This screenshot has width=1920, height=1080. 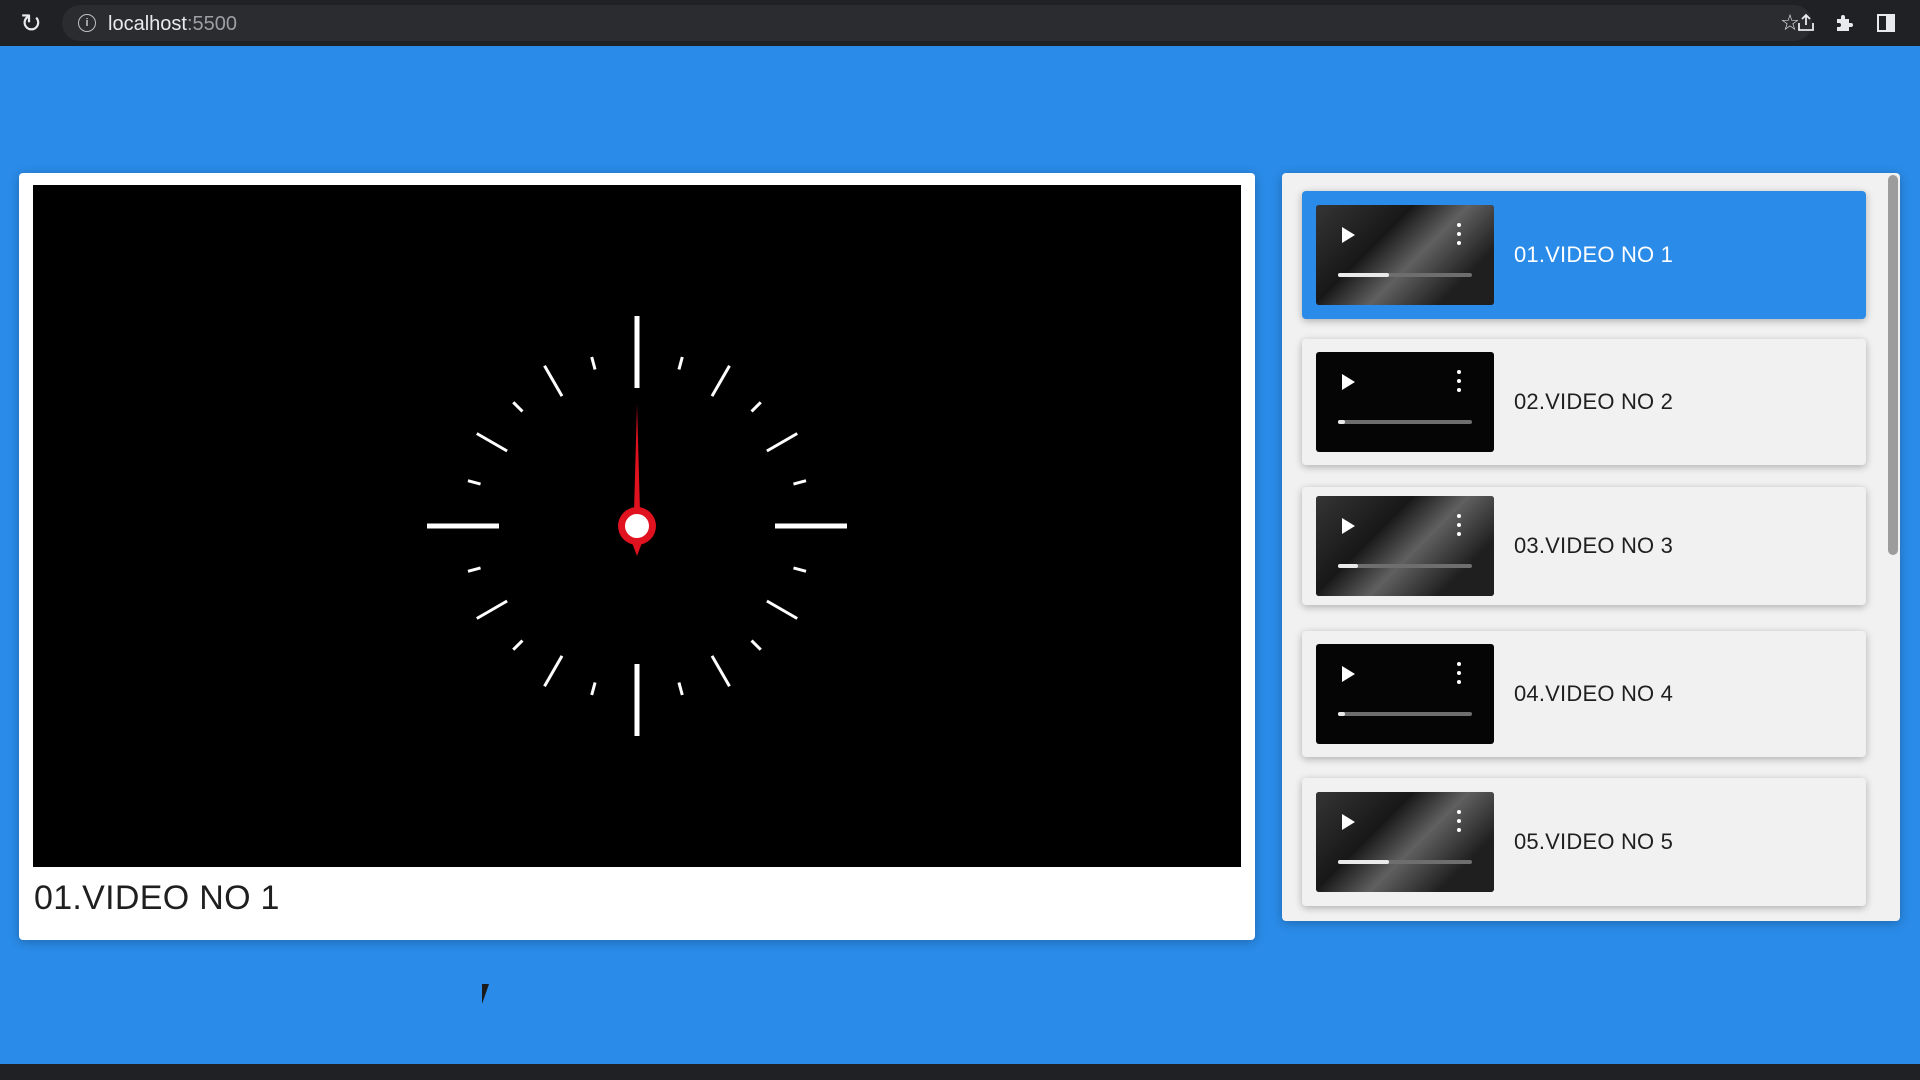 What do you see at coordinates (637, 458) in the screenshot?
I see `clock-hand` at bounding box center [637, 458].